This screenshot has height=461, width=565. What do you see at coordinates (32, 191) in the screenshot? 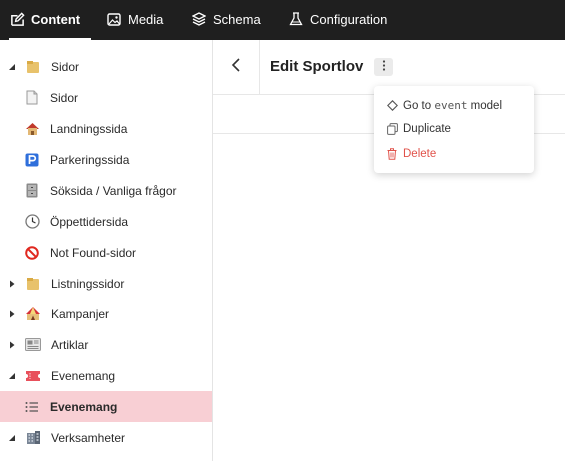
I see `file-cabinet-icon` at bounding box center [32, 191].